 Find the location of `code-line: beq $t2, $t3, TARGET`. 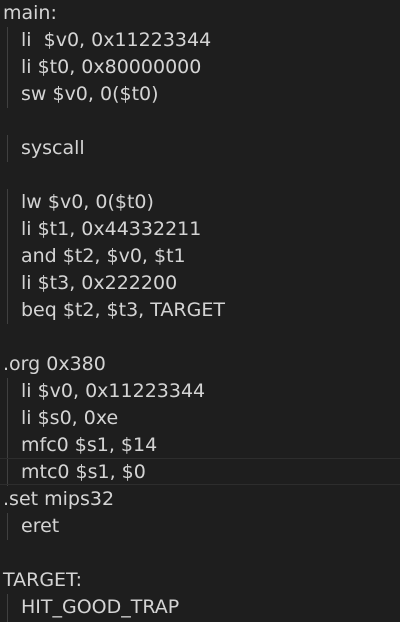

code-line: beq $t2, $t3, TARGET is located at coordinates (123, 310).